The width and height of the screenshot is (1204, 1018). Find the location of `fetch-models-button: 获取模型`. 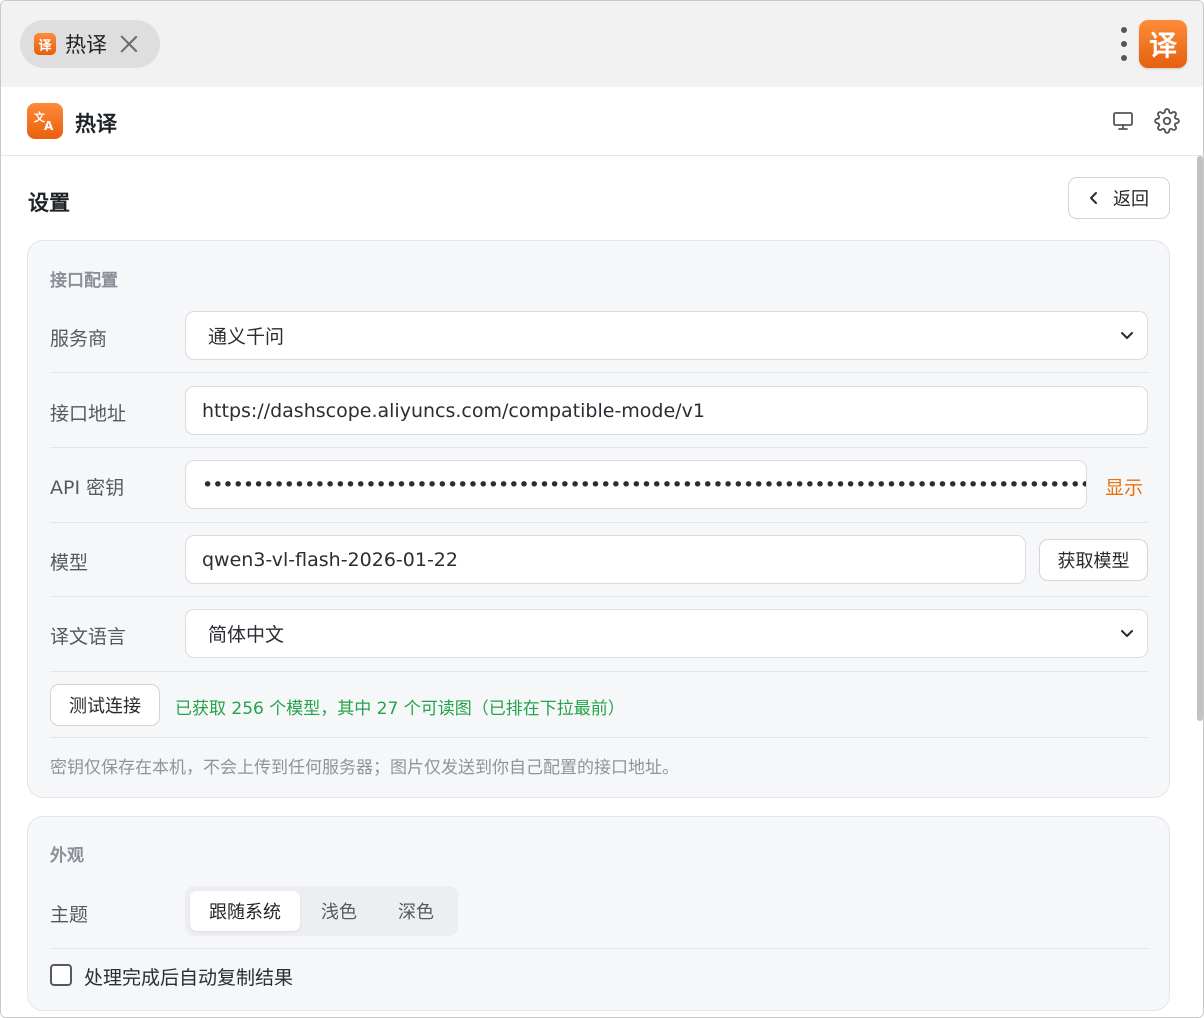

fetch-models-button: 获取模型 is located at coordinates (1093, 560).